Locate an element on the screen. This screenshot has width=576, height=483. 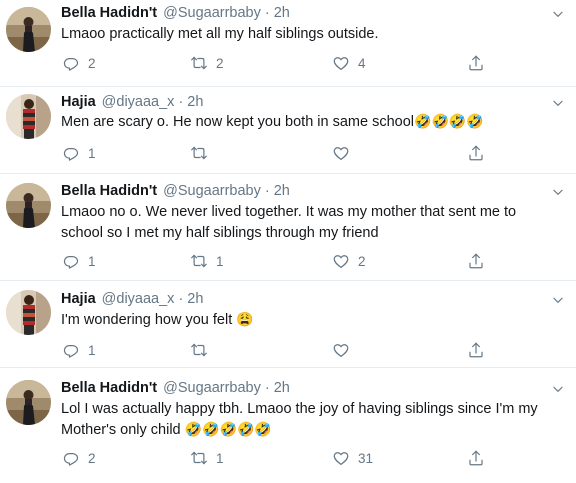
emoji: 🤣🤣🤣🤣 is located at coordinates (449, 121).